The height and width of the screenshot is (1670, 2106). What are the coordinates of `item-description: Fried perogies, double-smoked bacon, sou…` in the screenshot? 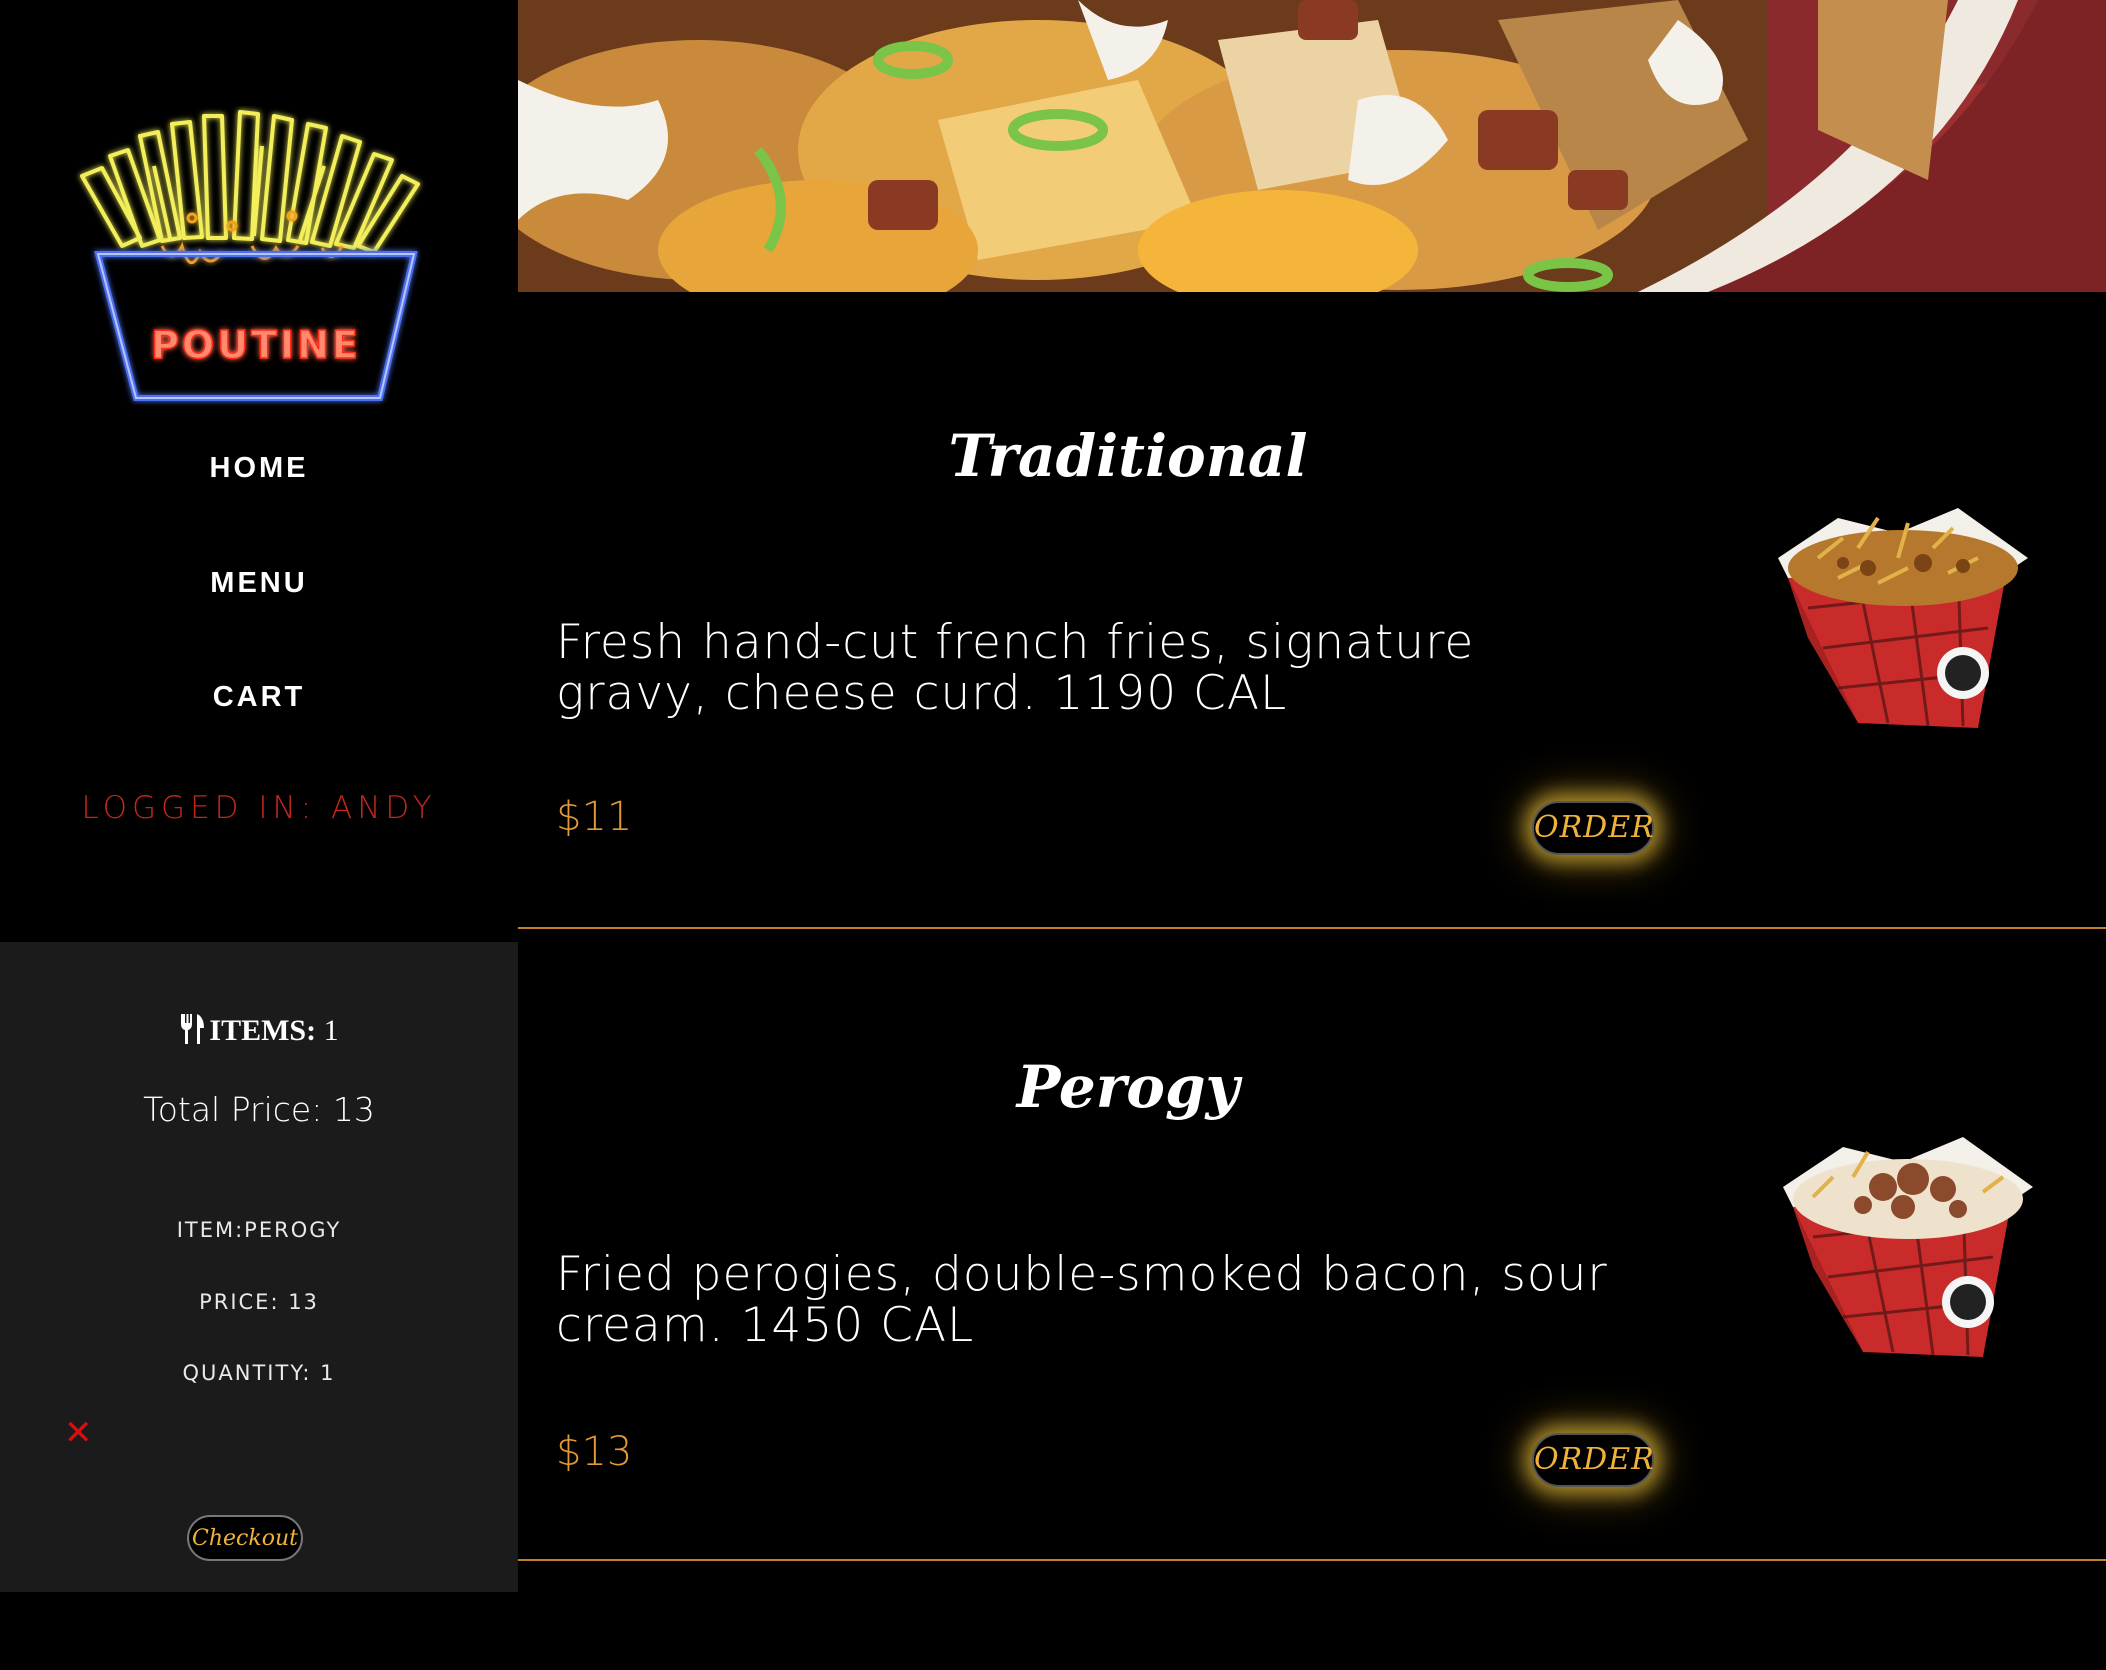 It's located at (1082, 1300).